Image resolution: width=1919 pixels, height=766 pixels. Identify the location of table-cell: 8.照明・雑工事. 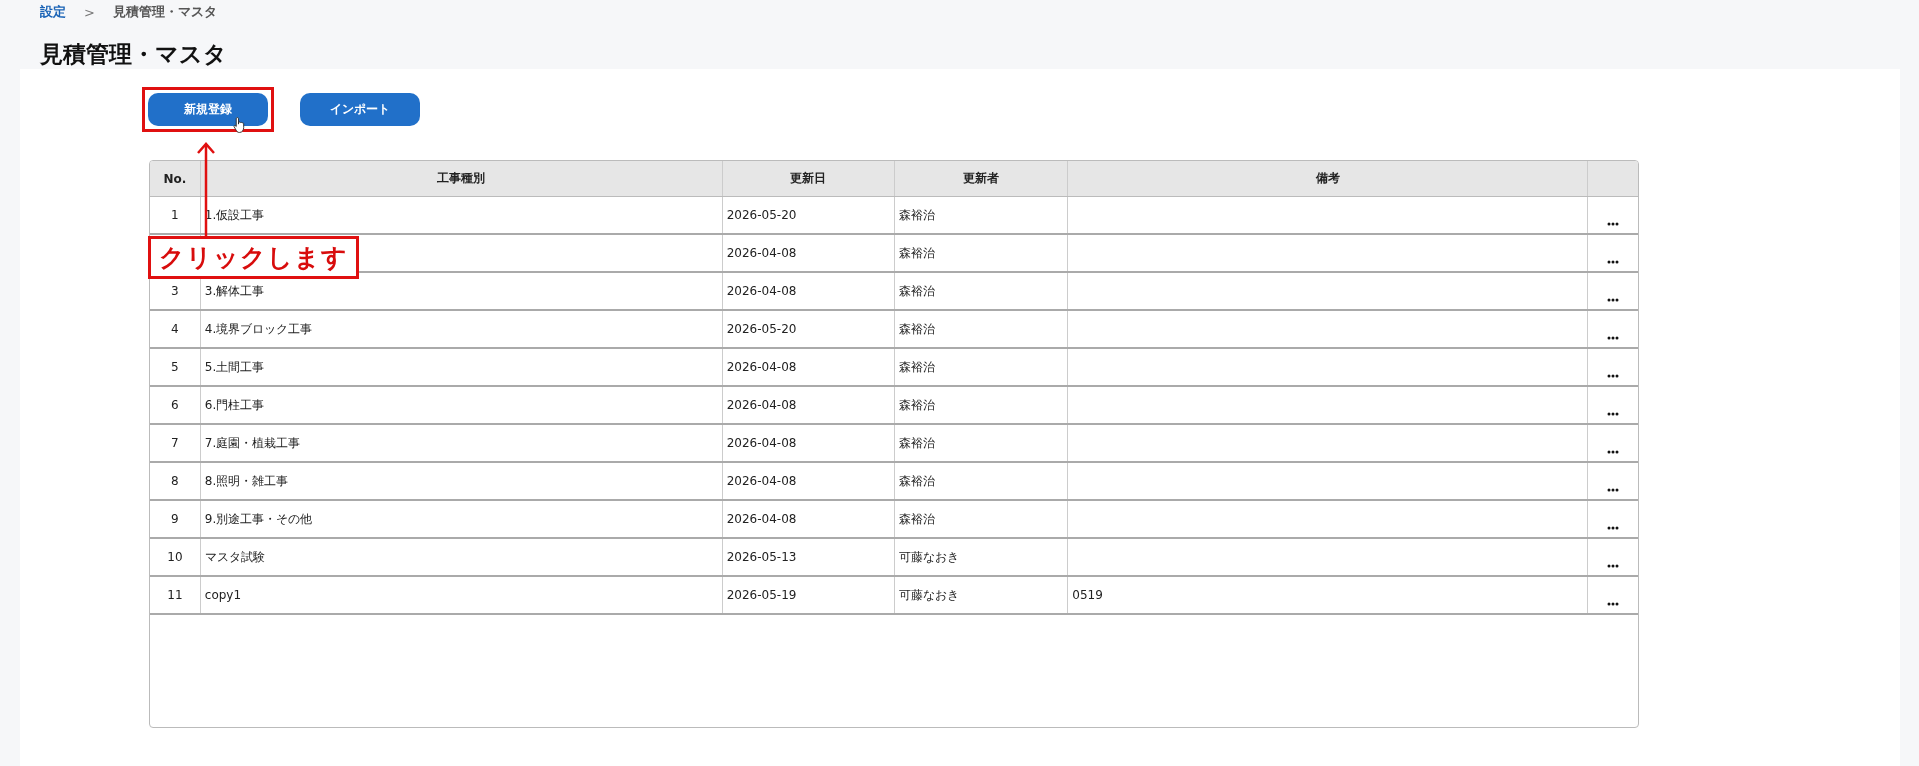
(246, 480).